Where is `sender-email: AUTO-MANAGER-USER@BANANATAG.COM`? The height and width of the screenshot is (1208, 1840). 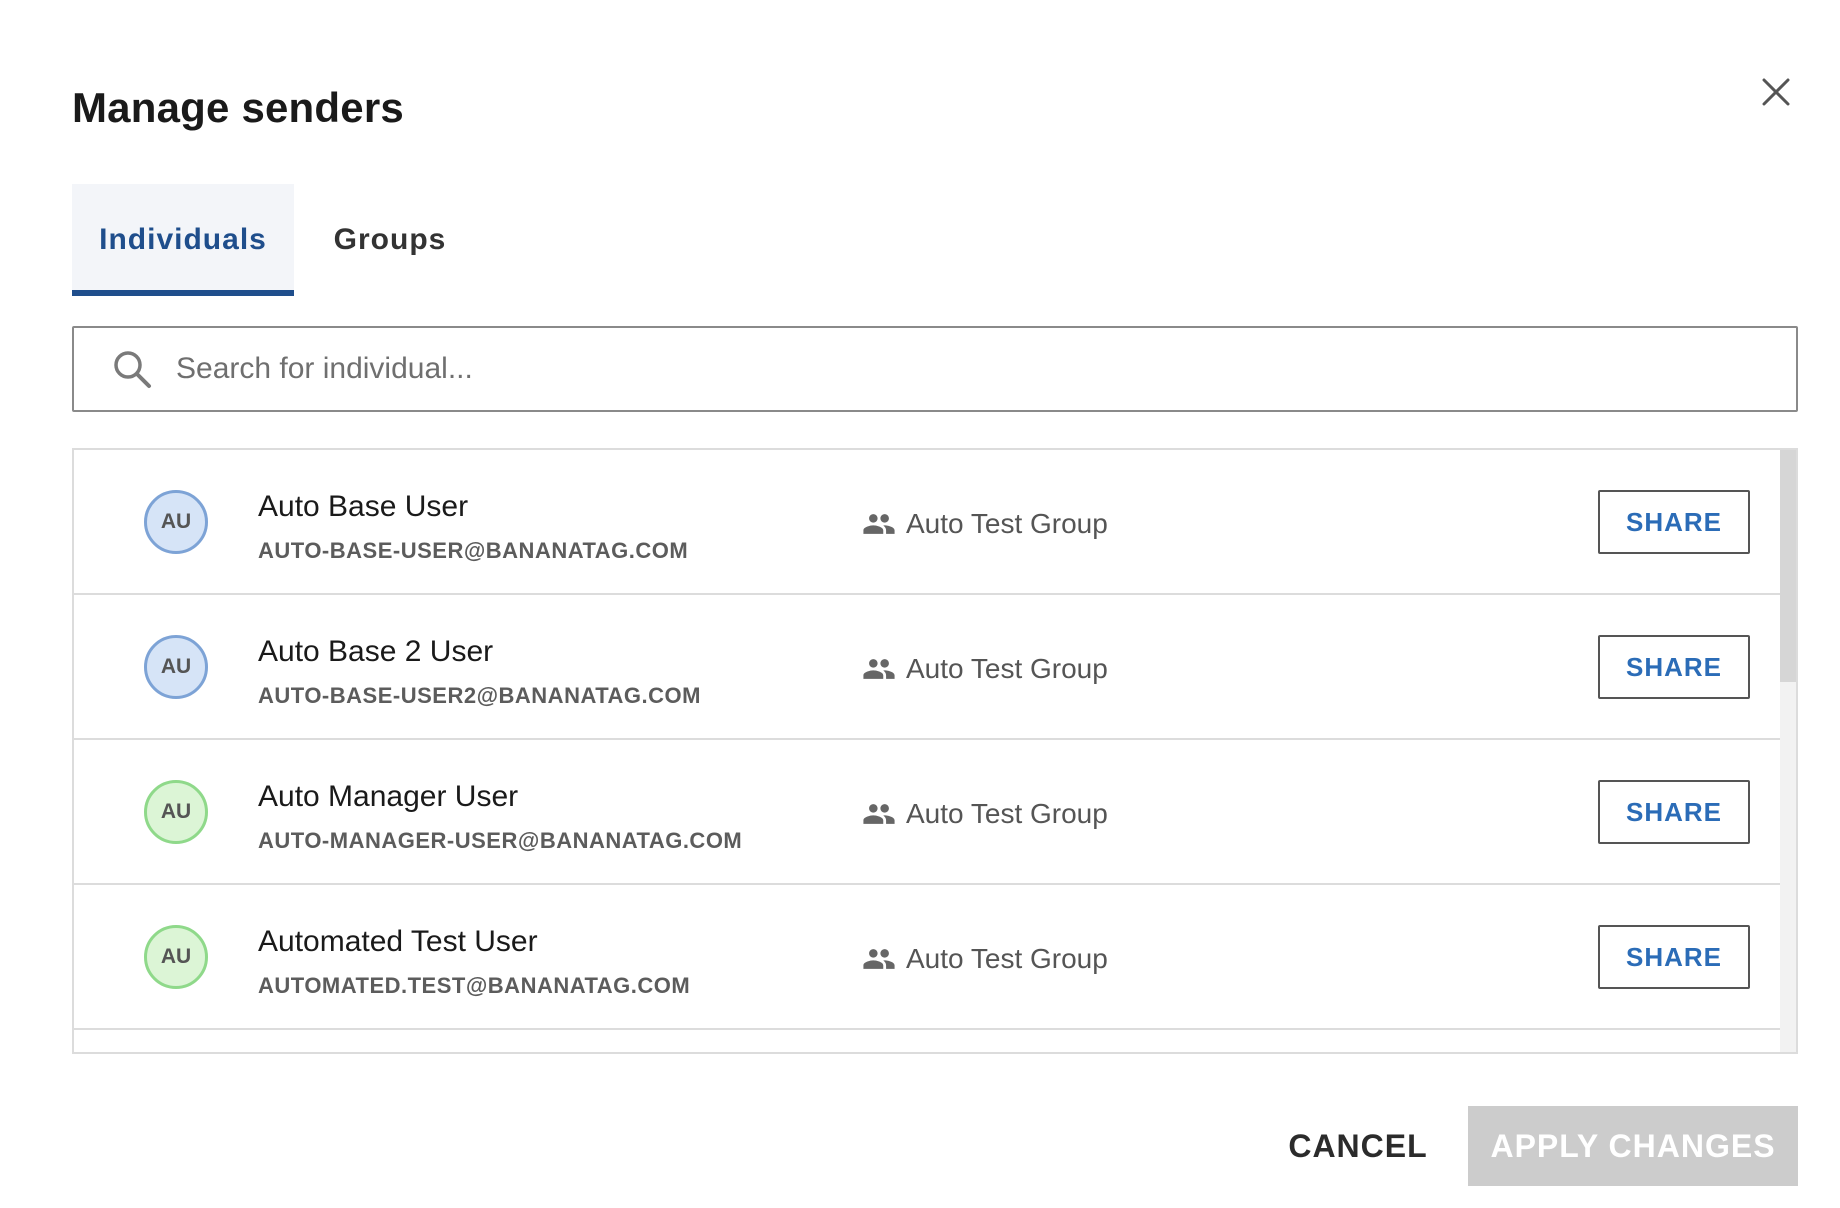
sender-email: AUTO-MANAGER-USER@BANANATAG.COM is located at coordinates (500, 840).